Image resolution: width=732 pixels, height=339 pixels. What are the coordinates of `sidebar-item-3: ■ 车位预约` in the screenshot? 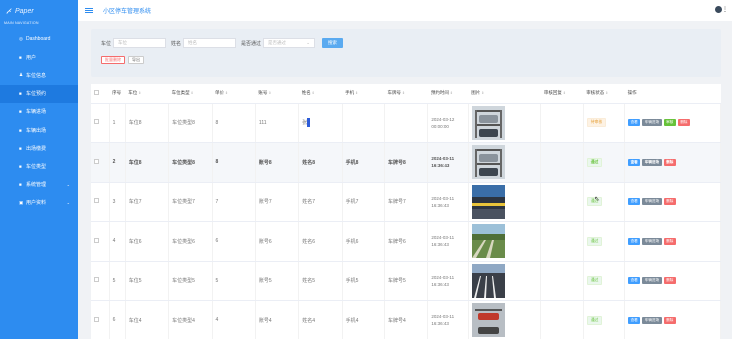 It's located at (39, 93).